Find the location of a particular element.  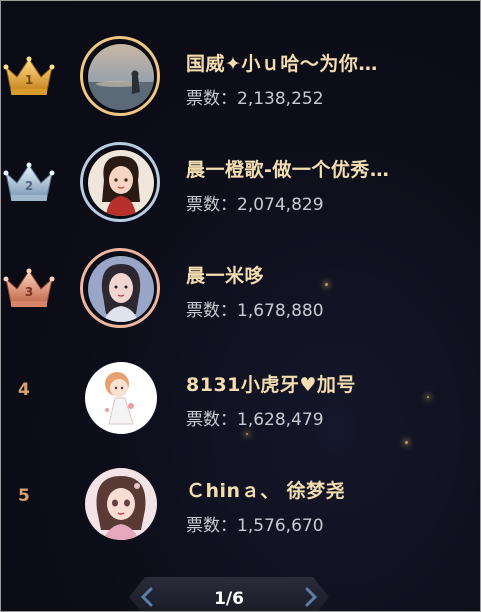

rank-number: 5 is located at coordinates (24, 496).